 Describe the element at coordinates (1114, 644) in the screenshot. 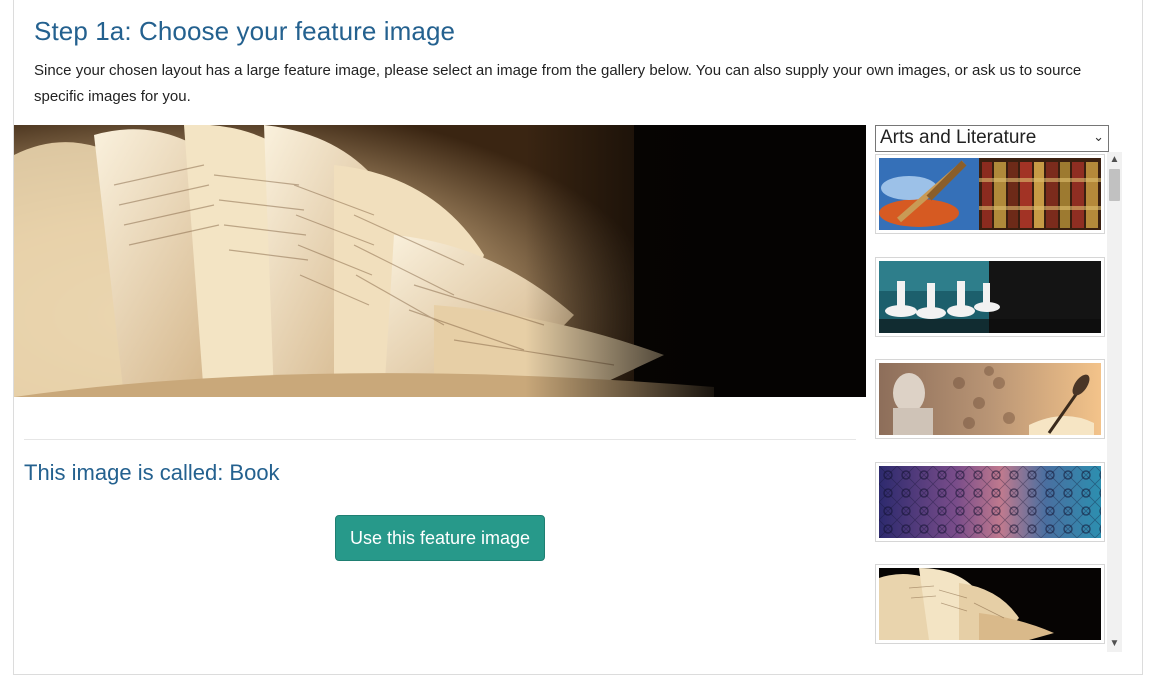

I see `scroll-down-arrow-icon: ▼` at that location.